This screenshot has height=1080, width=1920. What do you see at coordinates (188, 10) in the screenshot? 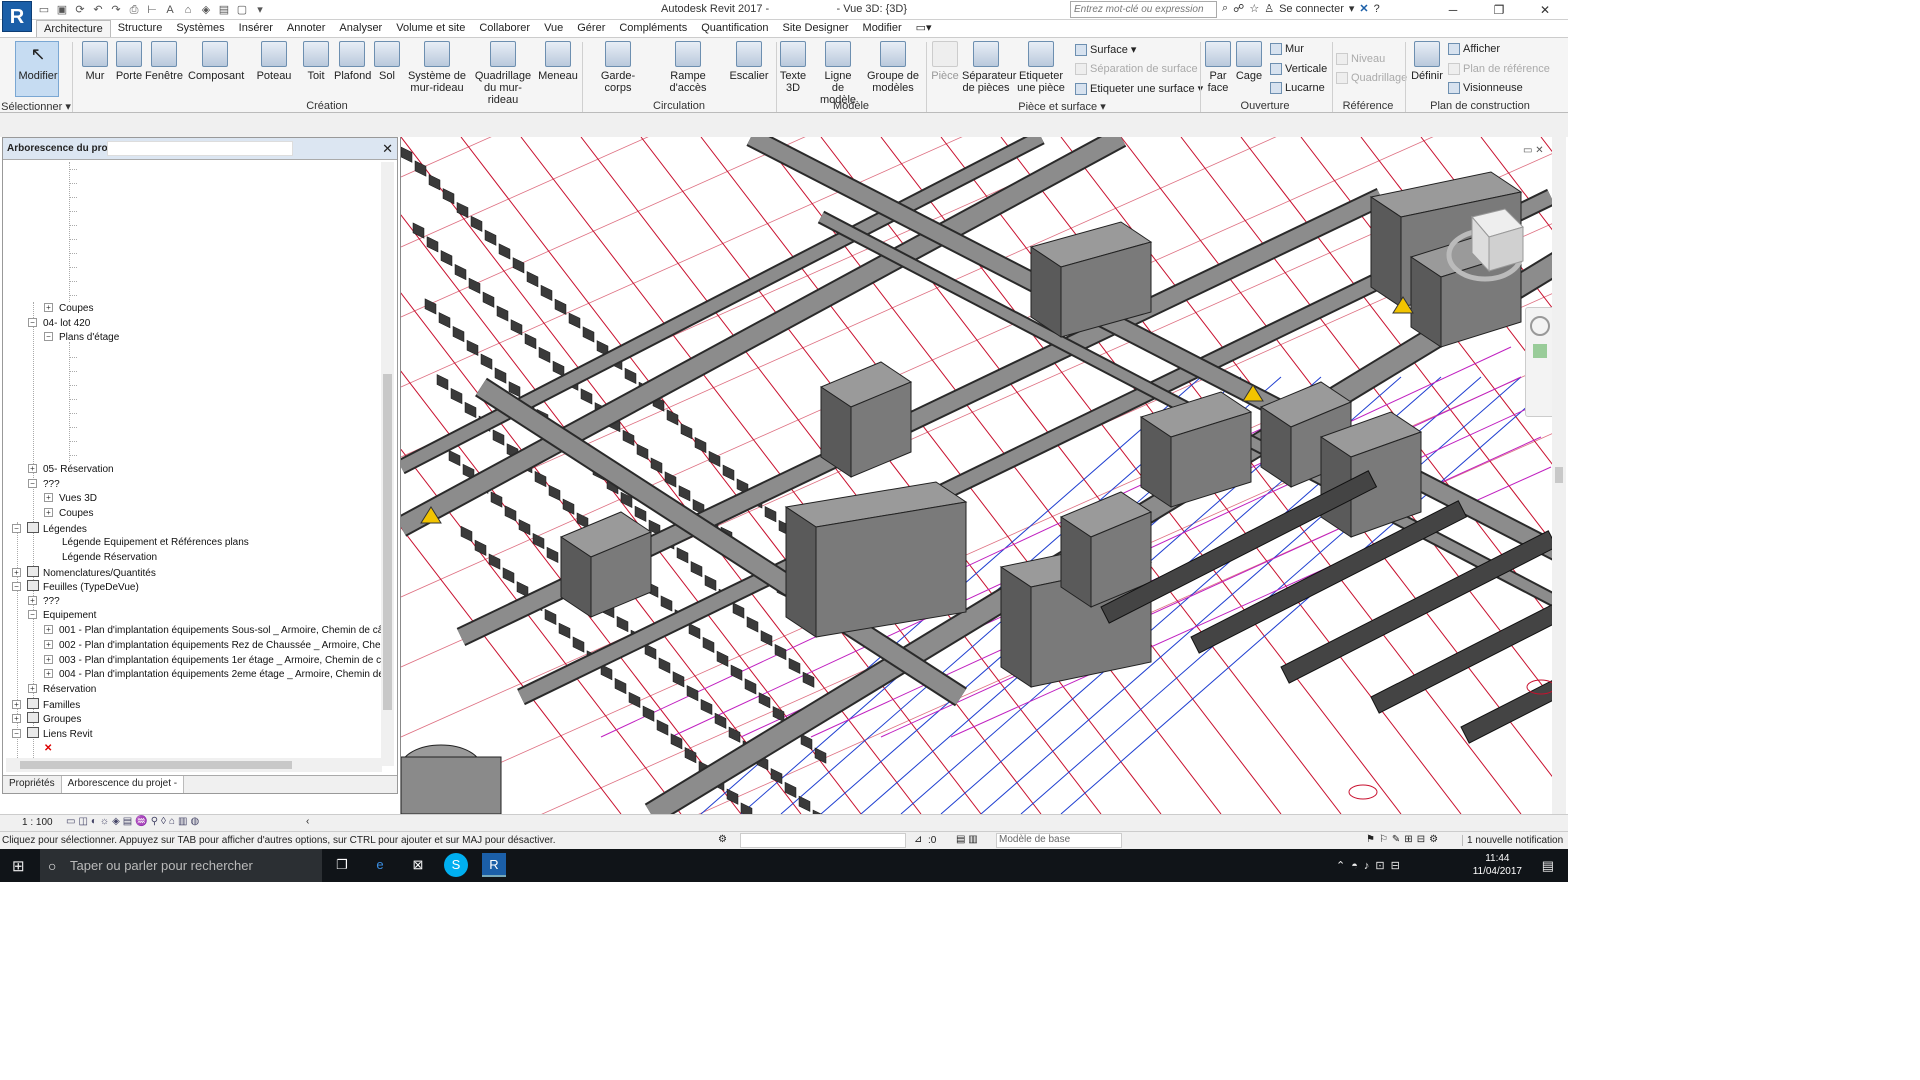
I see `3d-view-icon: ⌂` at bounding box center [188, 10].